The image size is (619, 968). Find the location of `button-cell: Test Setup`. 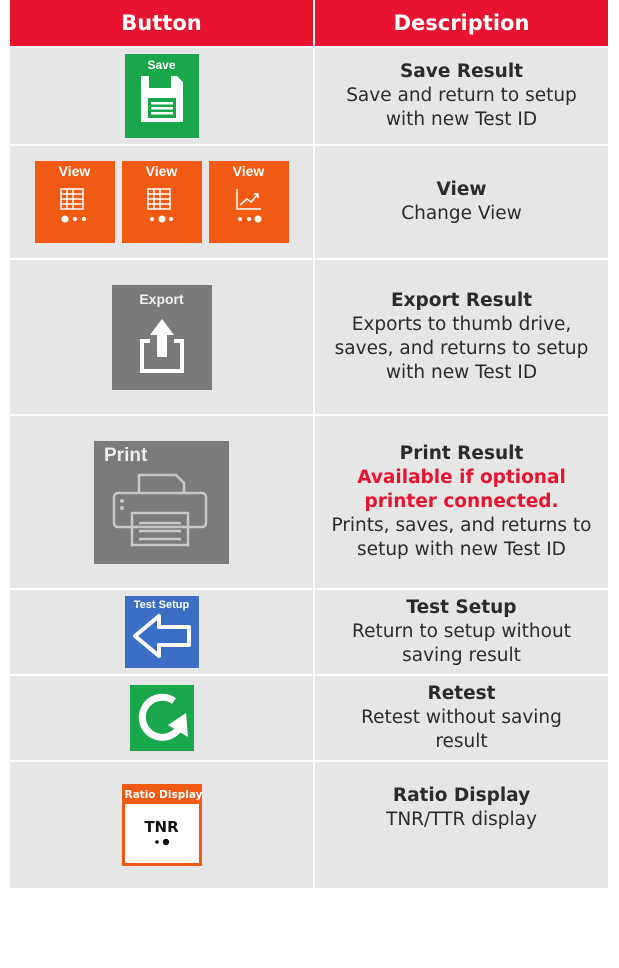

button-cell: Test Setup is located at coordinates (161, 632).